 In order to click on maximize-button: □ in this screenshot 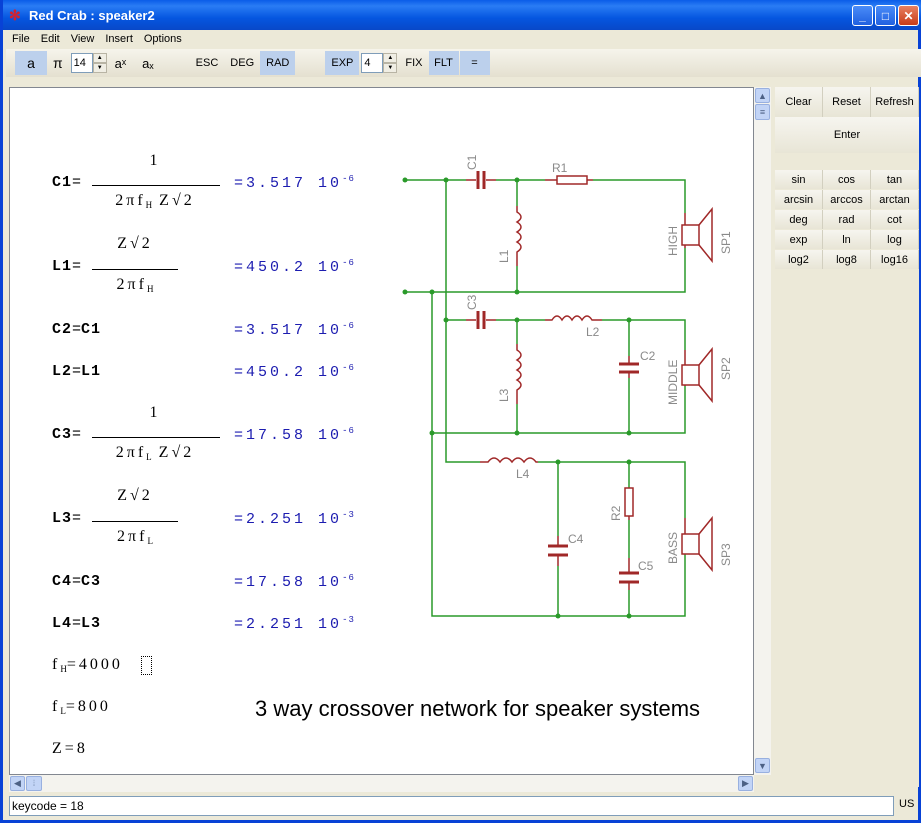, I will do `click(885, 15)`.